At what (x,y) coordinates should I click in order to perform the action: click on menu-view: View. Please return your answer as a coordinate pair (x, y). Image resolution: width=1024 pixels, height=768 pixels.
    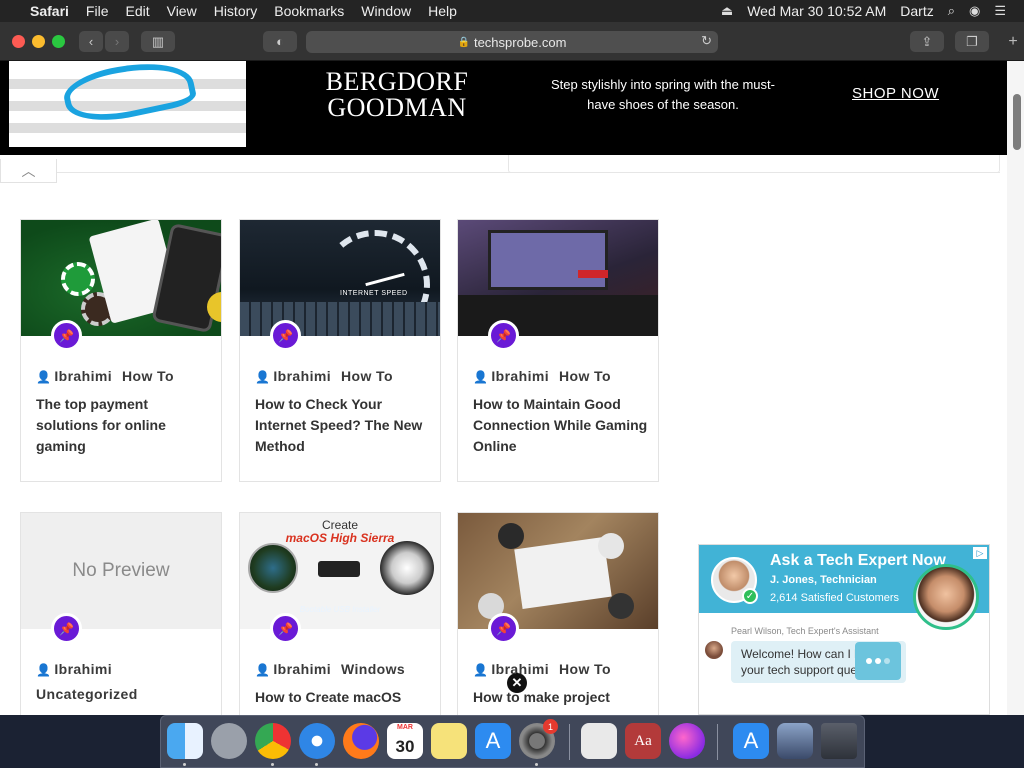
    Looking at the image, I should click on (182, 11).